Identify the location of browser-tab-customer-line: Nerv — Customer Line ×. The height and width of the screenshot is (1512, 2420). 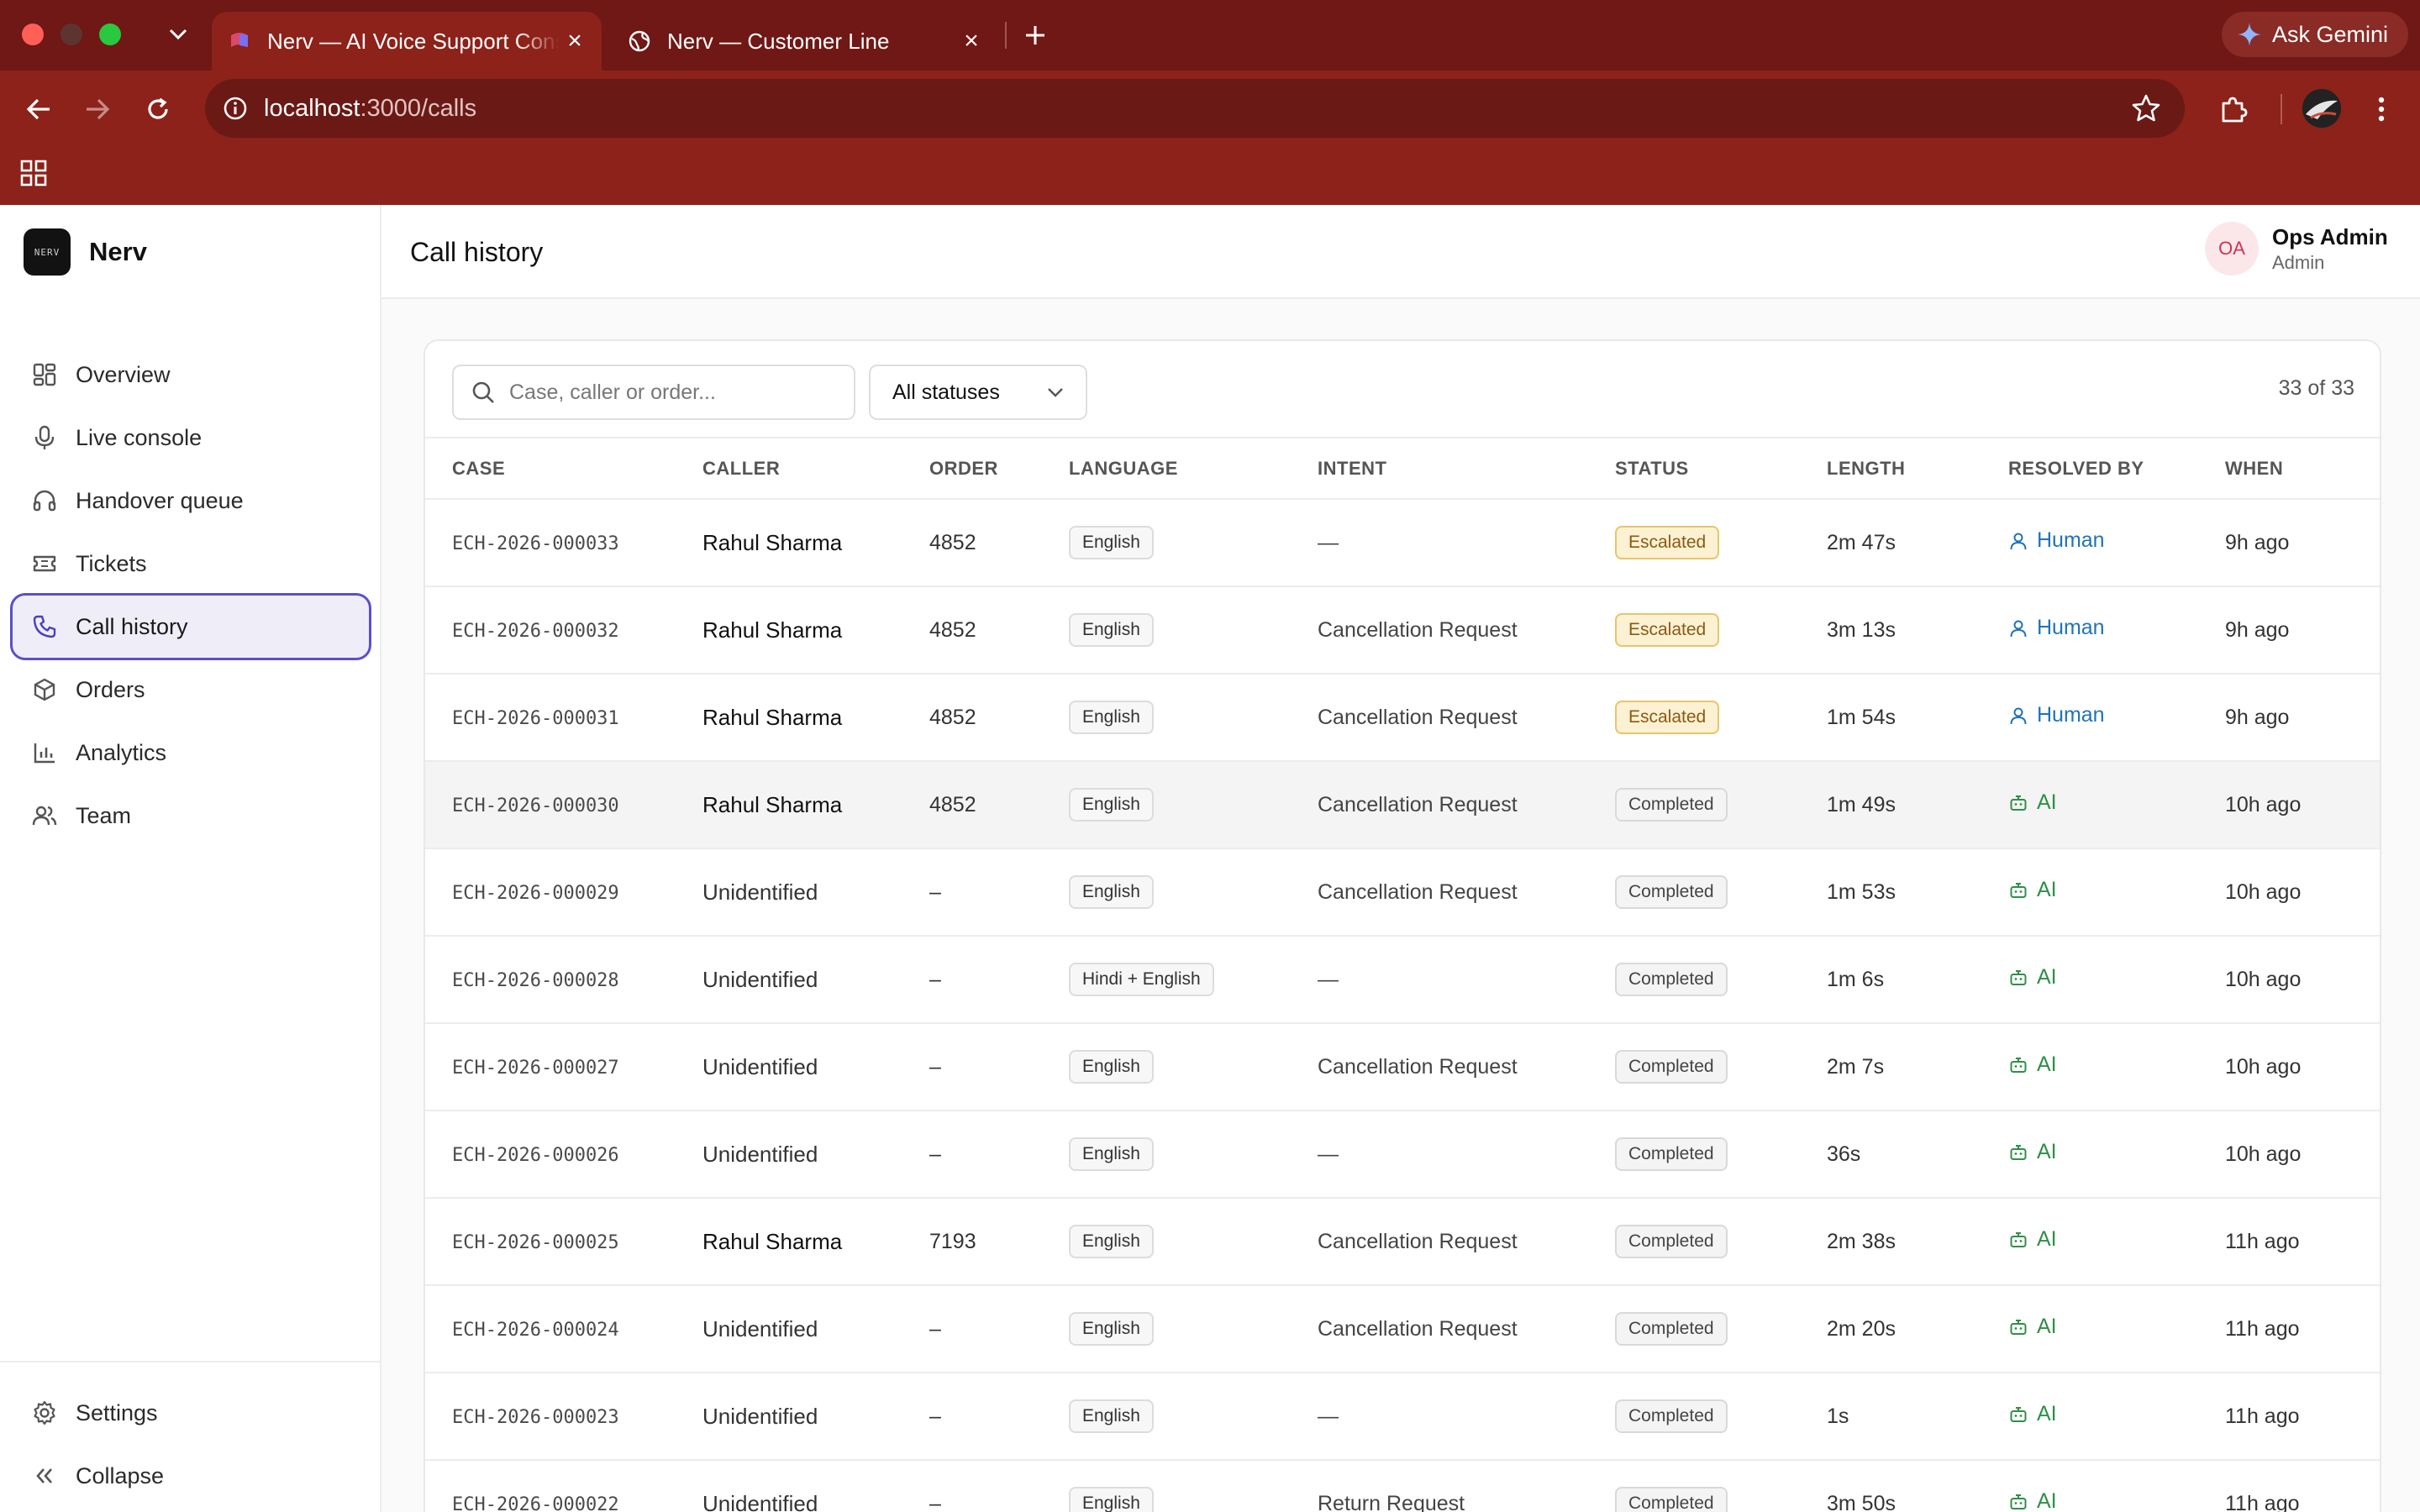
(805, 41).